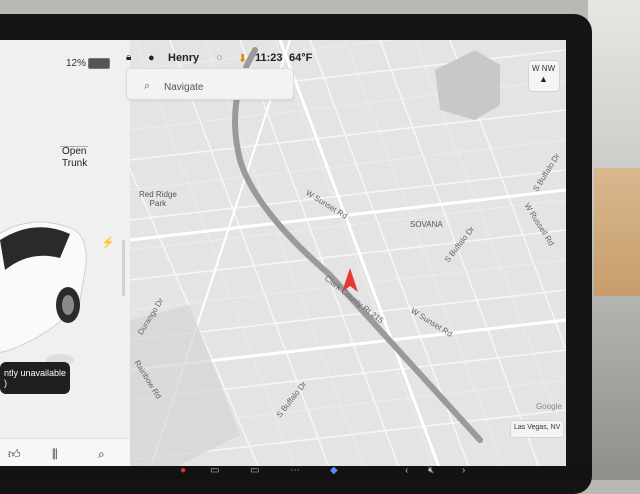 This screenshot has height=494, width=640. Describe the element at coordinates (123, 268) in the screenshot. I see `panel-scroll-indicator` at that location.